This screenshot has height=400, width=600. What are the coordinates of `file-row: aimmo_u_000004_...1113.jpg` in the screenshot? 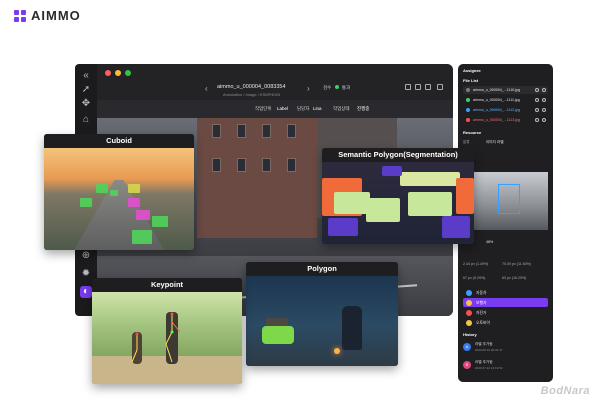 It's located at (505, 120).